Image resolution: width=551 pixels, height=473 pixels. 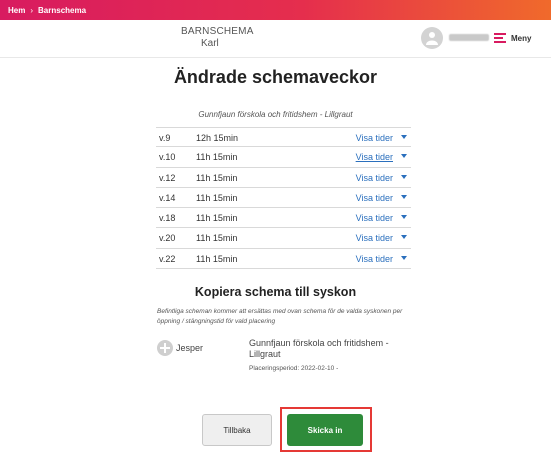 I want to click on sibling-name: Jesper, so click(x=189, y=348).